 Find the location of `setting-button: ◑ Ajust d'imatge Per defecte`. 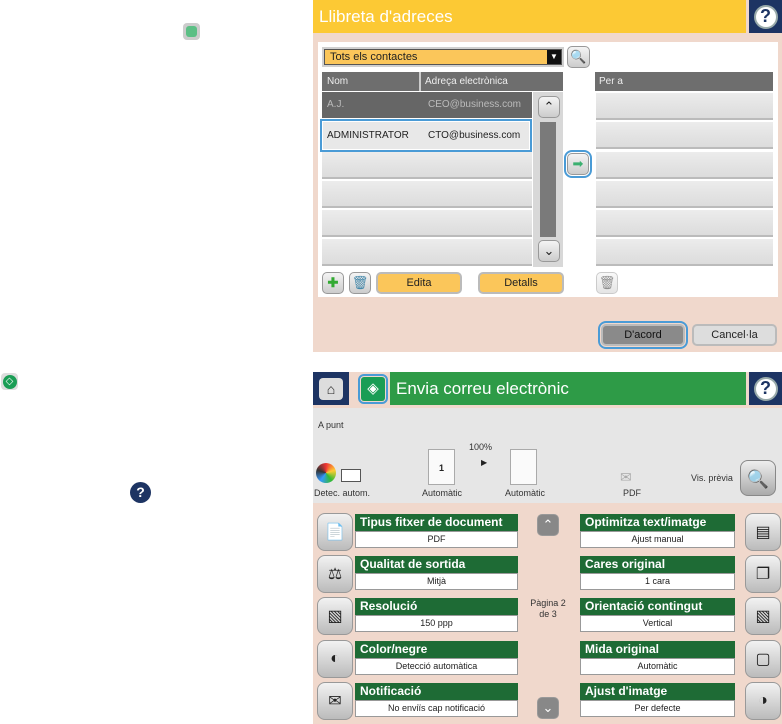

setting-button: ◑ Ajust d'imatge Per defecte is located at coordinates (680, 701).